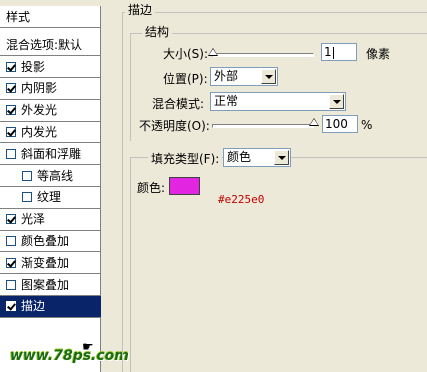 Image resolution: width=427 pixels, height=372 pixels. What do you see at coordinates (69, 356) in the screenshot?
I see `watermark-text: www.78ps.com` at bounding box center [69, 356].